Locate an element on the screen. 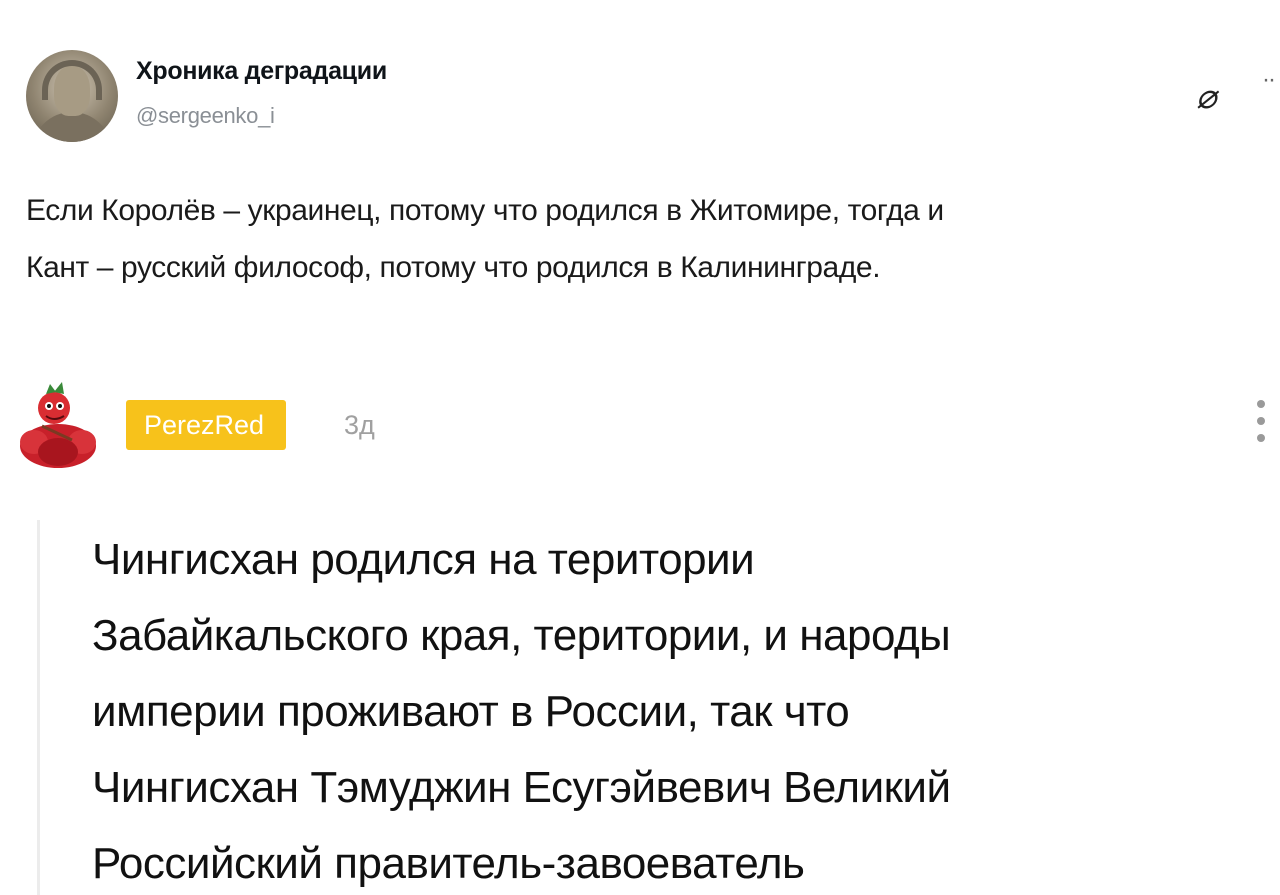  comment-line: Забайкальского края, територии, и народы is located at coordinates (521, 635).